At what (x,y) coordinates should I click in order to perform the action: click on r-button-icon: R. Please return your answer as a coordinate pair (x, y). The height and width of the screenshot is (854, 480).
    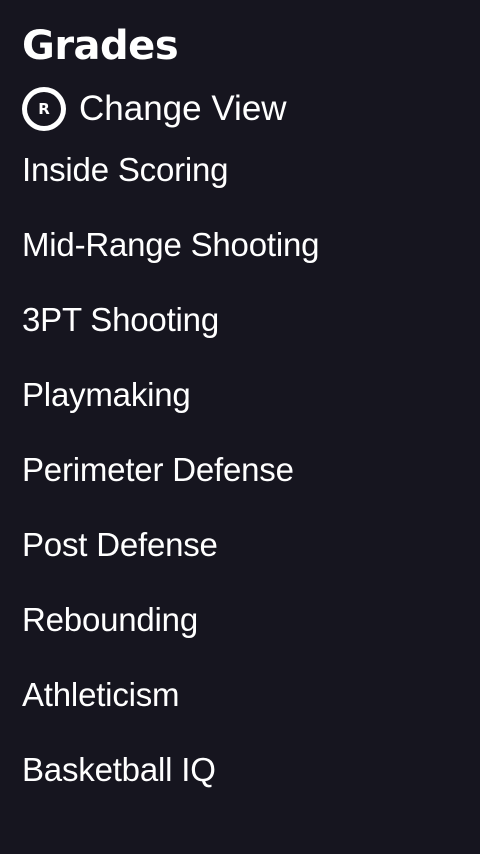
    Looking at the image, I should click on (44, 109).